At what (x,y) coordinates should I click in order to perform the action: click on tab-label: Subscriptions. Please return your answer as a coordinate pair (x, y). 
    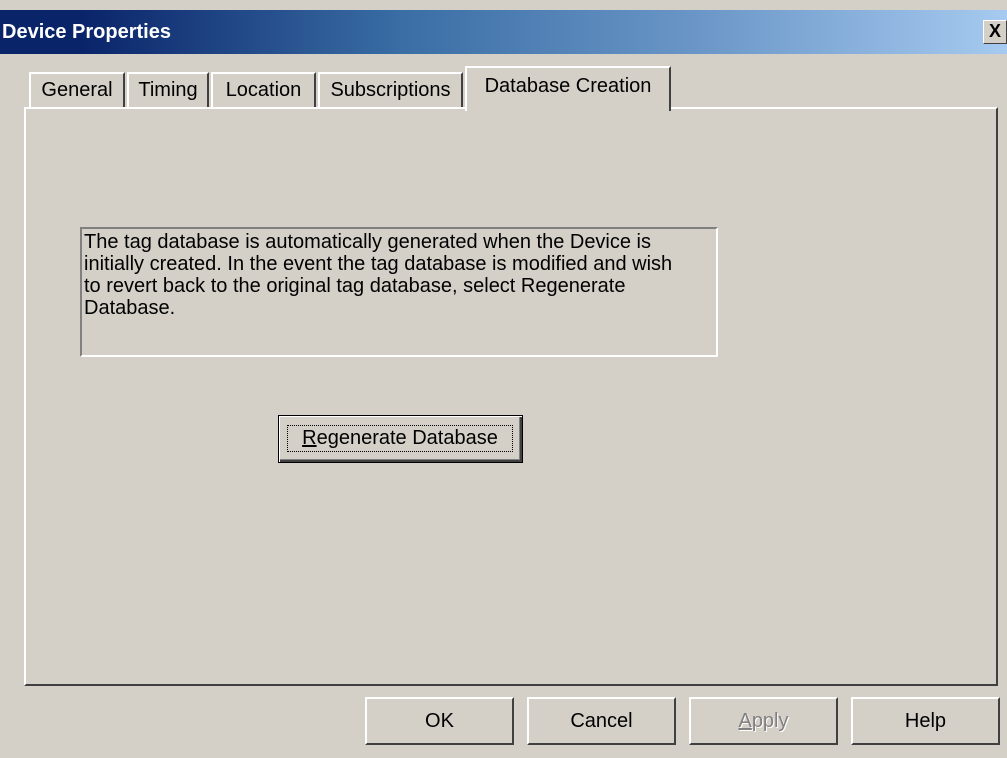
    Looking at the image, I should click on (390, 90).